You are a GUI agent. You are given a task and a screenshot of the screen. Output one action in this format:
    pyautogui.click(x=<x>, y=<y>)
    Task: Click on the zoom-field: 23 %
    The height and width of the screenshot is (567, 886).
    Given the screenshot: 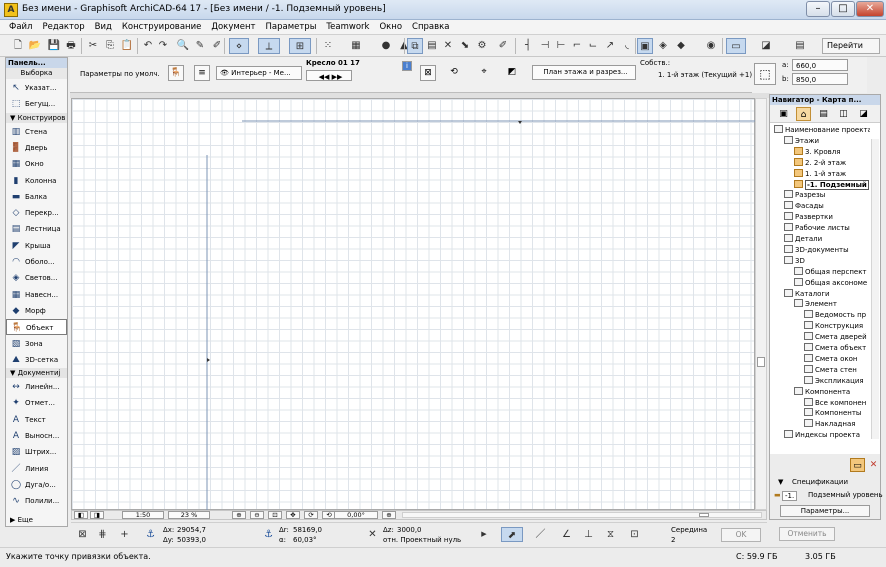 What is the action you would take?
    pyautogui.click(x=189, y=515)
    